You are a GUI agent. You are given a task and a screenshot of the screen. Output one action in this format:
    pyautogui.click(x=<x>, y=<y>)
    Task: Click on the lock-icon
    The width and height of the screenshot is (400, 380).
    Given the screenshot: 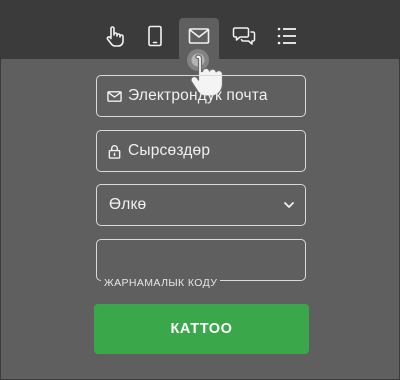 What is the action you would take?
    pyautogui.click(x=114, y=151)
    